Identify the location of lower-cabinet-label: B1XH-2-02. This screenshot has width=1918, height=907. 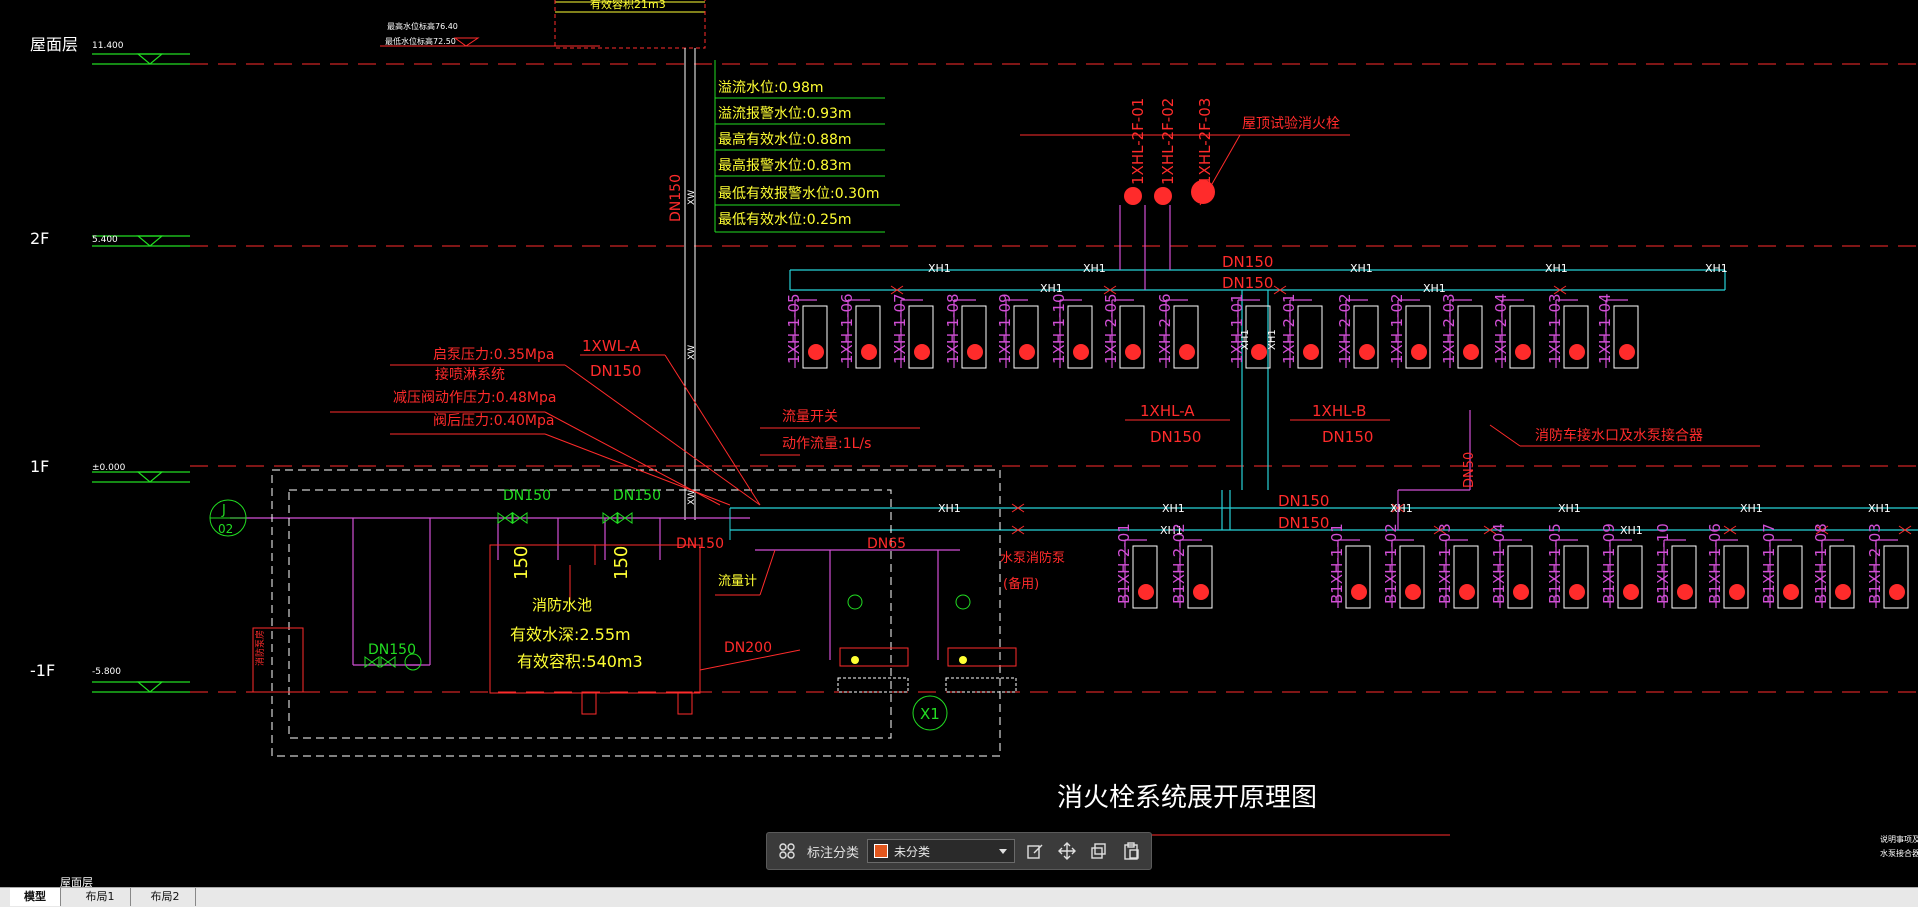
(1179, 563).